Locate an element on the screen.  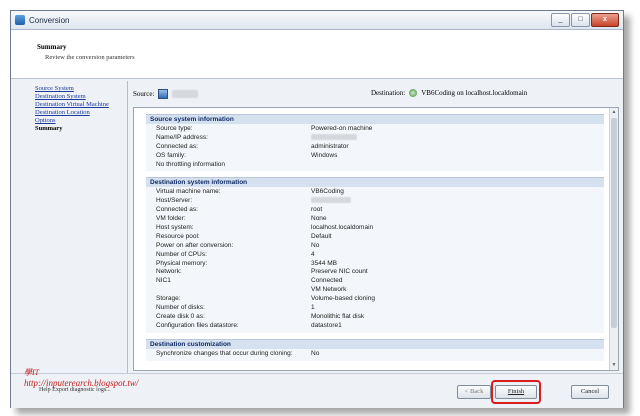
nav-divider is located at coordinates (127, 229).